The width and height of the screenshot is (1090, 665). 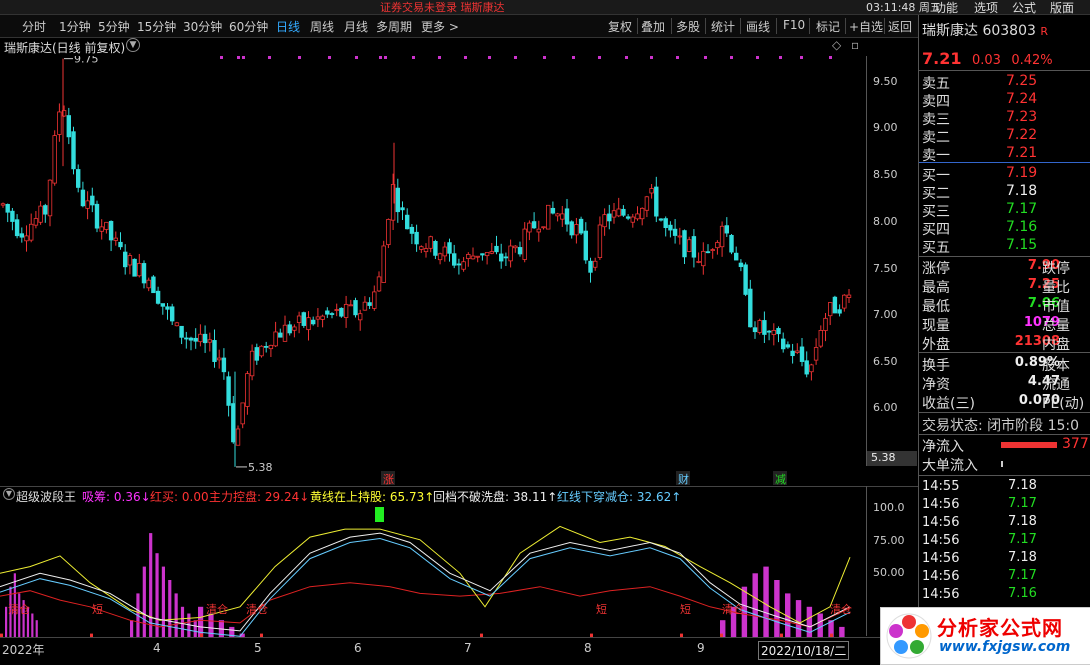 I want to click on toolbar-adjust-button: 复权, so click(x=620, y=26).